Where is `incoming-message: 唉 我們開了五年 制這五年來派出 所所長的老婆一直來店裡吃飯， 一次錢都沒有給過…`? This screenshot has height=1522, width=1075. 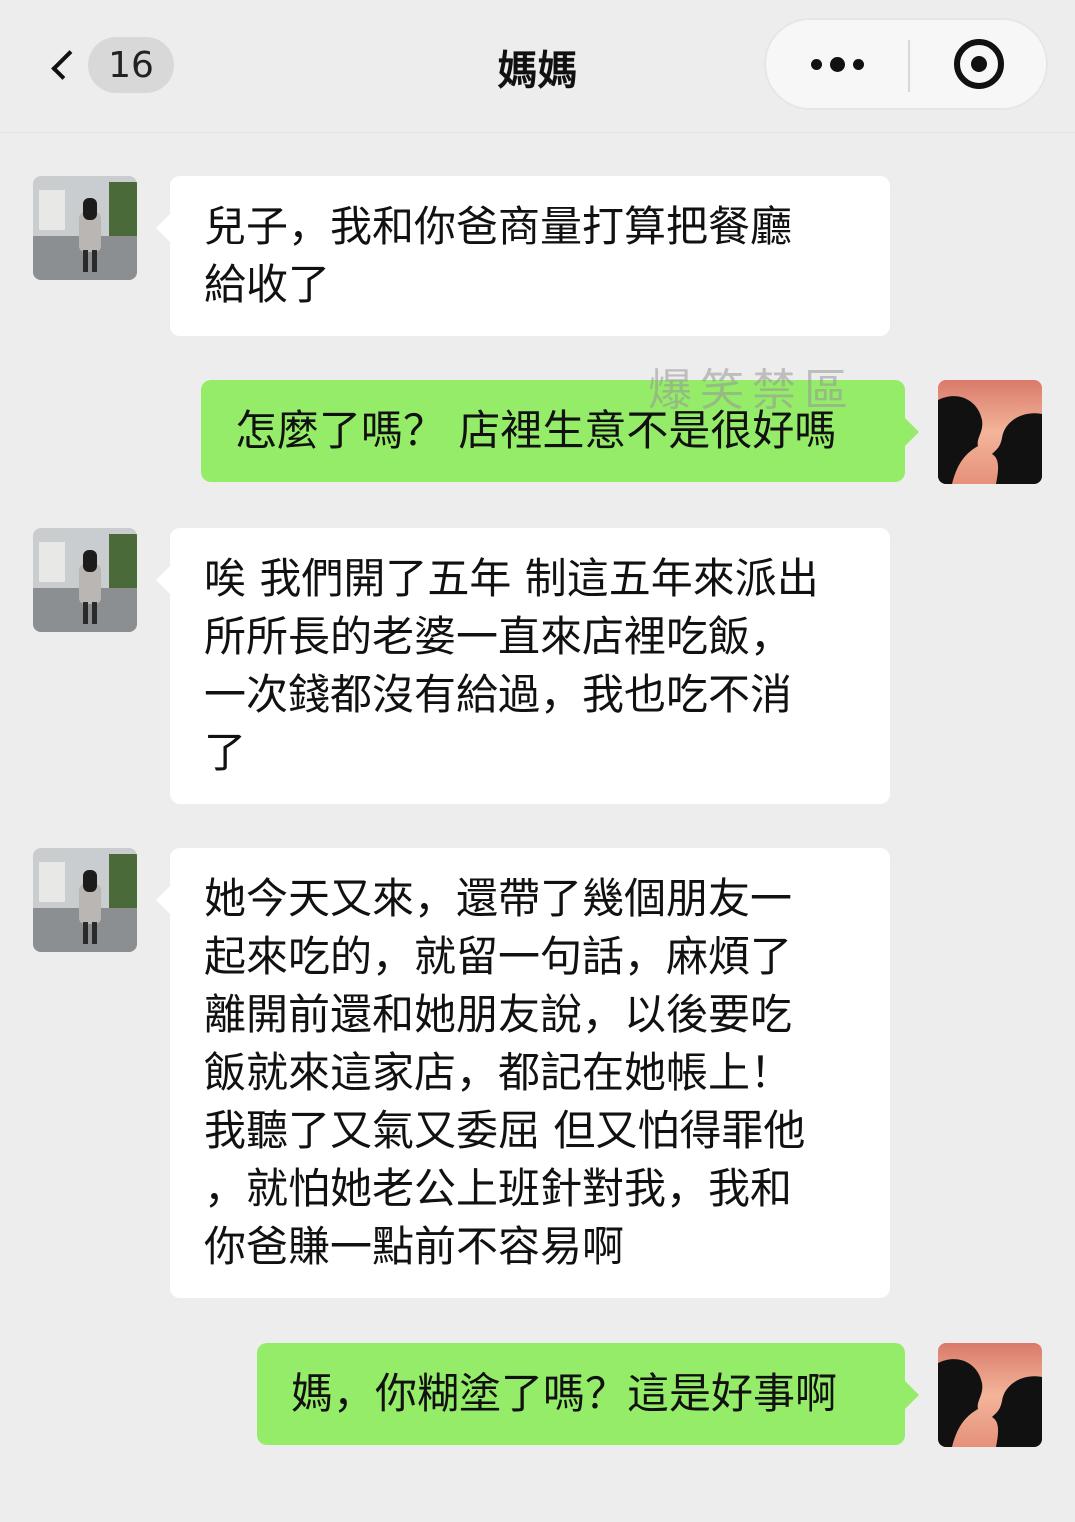 incoming-message: 唉 我們開了五年 制這五年來派出 所所長的老婆一直來店裡吃飯， 一次錢都沒有給過… is located at coordinates (523, 666).